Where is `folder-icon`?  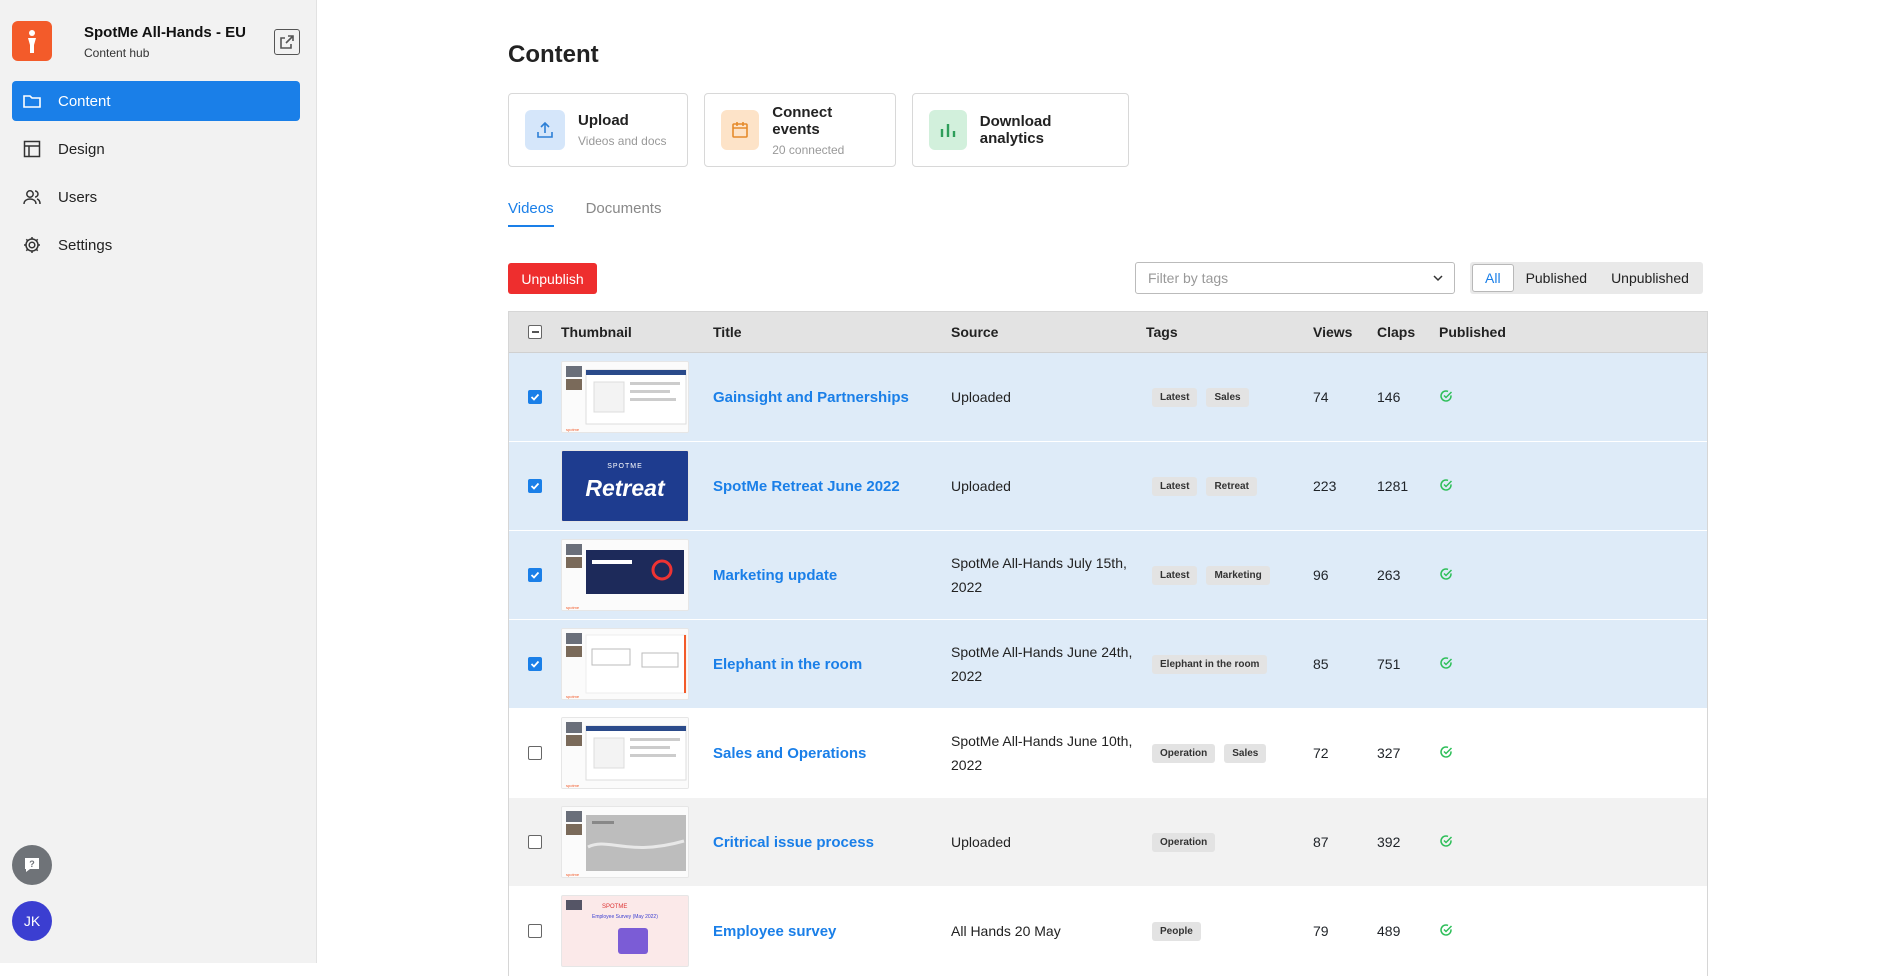 folder-icon is located at coordinates (32, 101).